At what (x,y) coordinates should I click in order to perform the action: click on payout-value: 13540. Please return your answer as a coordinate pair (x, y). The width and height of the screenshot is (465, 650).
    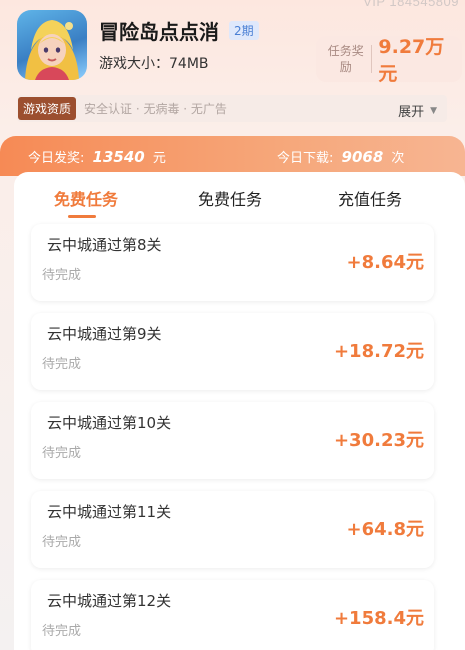
    Looking at the image, I should click on (118, 157).